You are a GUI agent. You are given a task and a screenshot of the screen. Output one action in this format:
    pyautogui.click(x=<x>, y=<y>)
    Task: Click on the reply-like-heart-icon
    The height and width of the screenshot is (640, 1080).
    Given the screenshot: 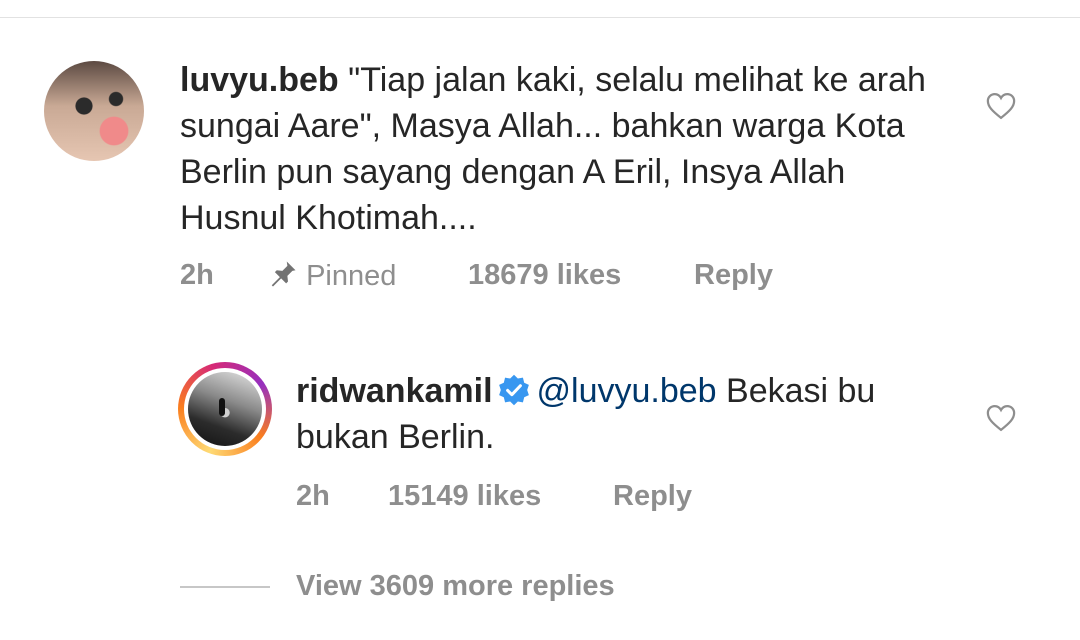 What is the action you would take?
    pyautogui.click(x=1001, y=418)
    